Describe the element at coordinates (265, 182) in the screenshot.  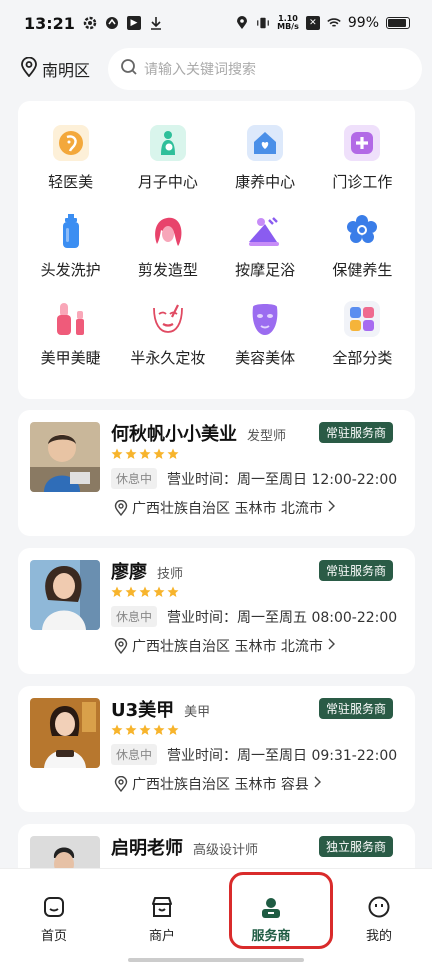
I see `category-label: 康养中心` at that location.